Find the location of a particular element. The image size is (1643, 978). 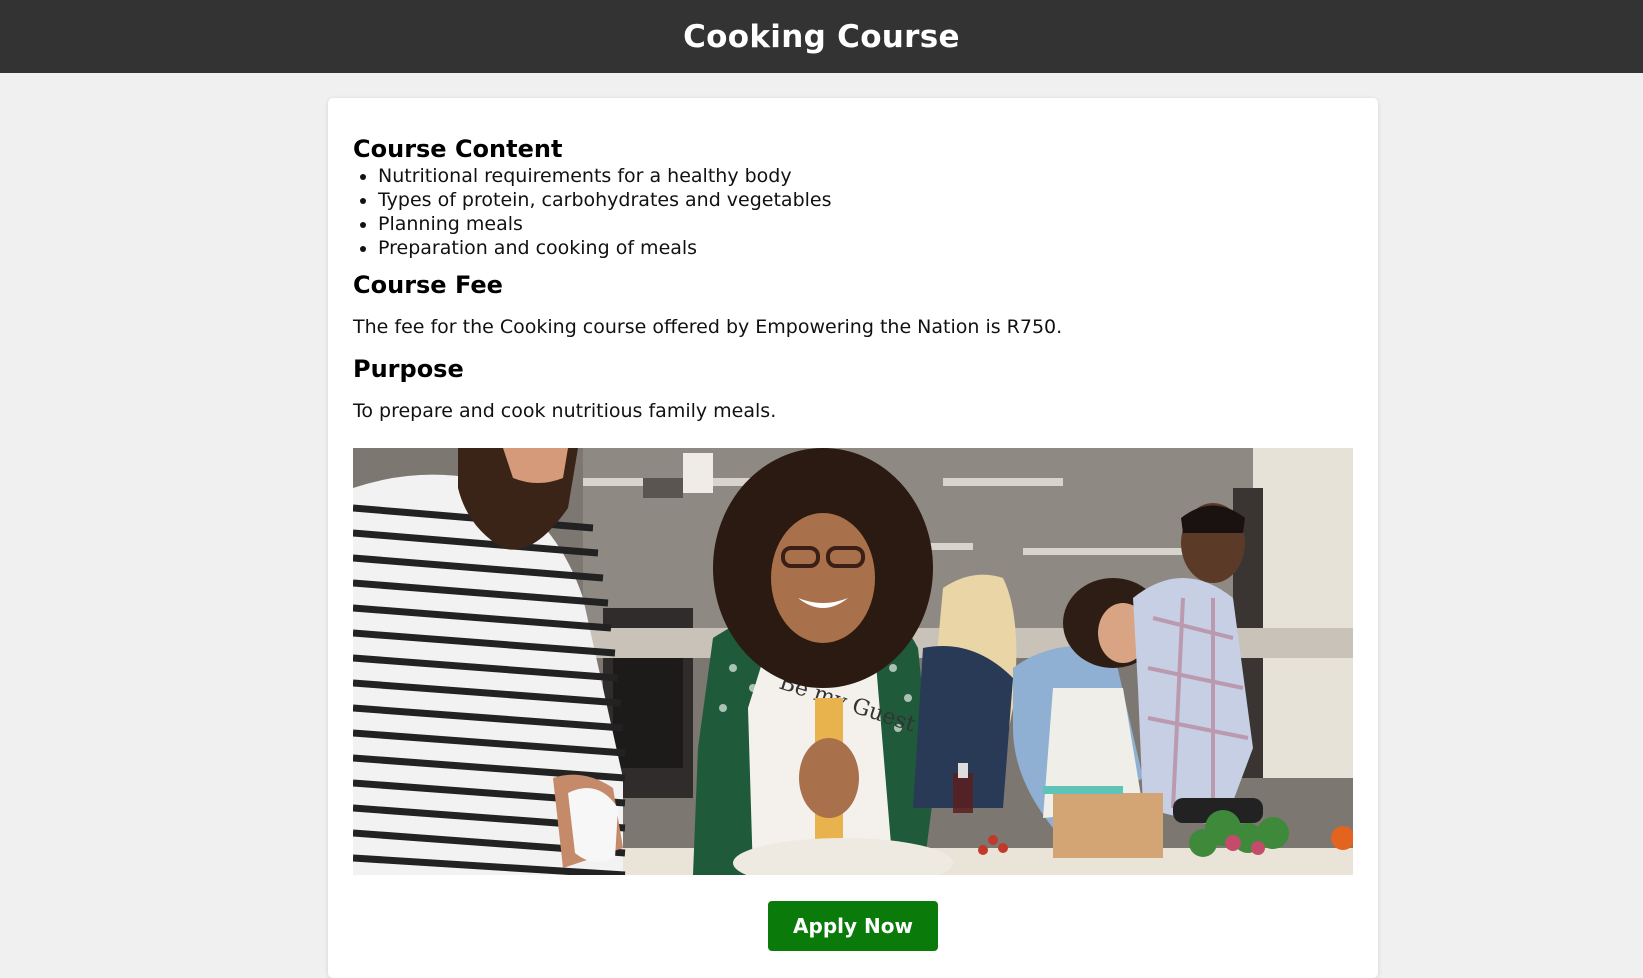

page-header: Cooking Course is located at coordinates (821, 36).